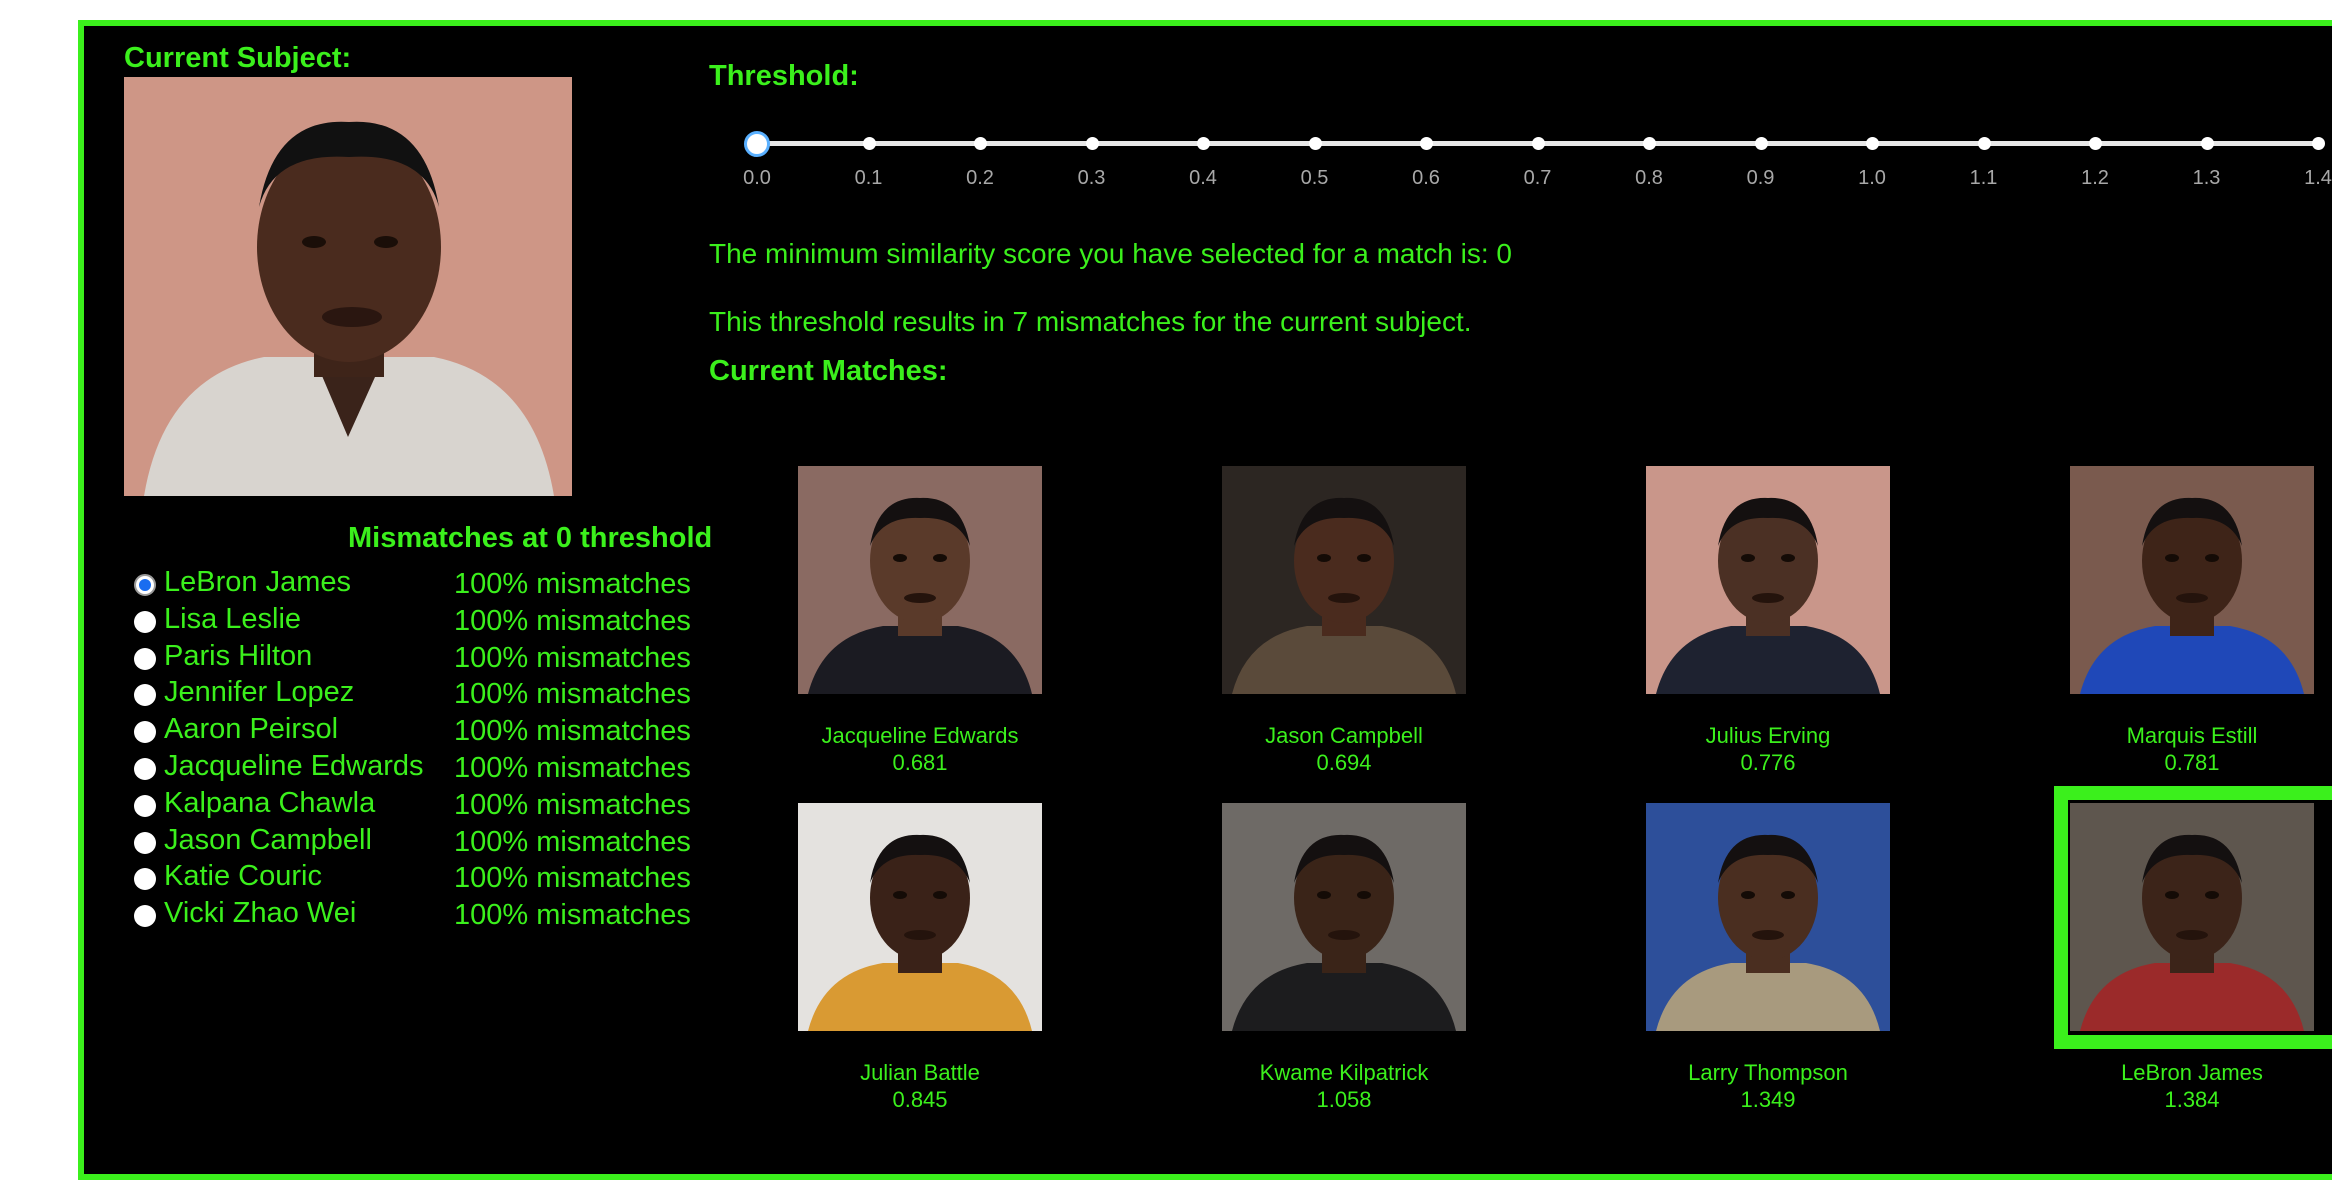 The width and height of the screenshot is (2332, 1180). I want to click on match-score: 1.349, so click(1768, 1099).